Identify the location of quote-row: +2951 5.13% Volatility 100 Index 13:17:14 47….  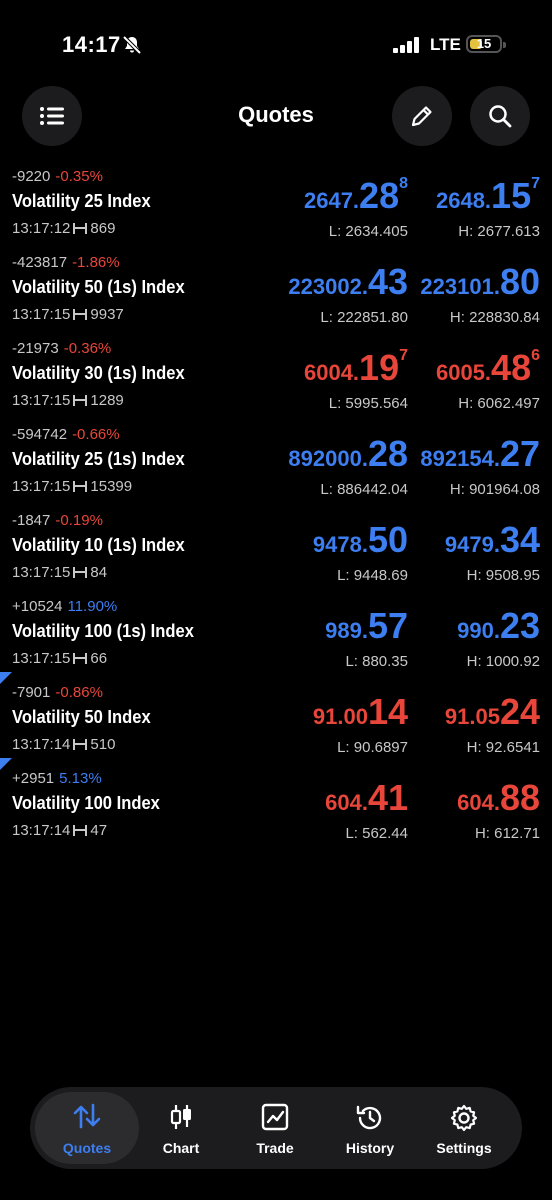
(276, 807).